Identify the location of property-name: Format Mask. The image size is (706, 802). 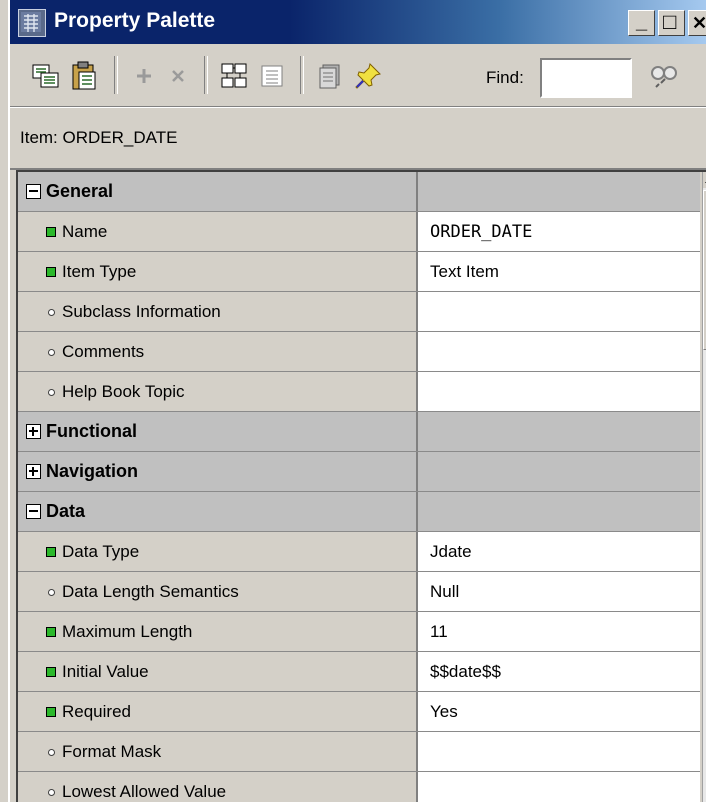
(112, 751).